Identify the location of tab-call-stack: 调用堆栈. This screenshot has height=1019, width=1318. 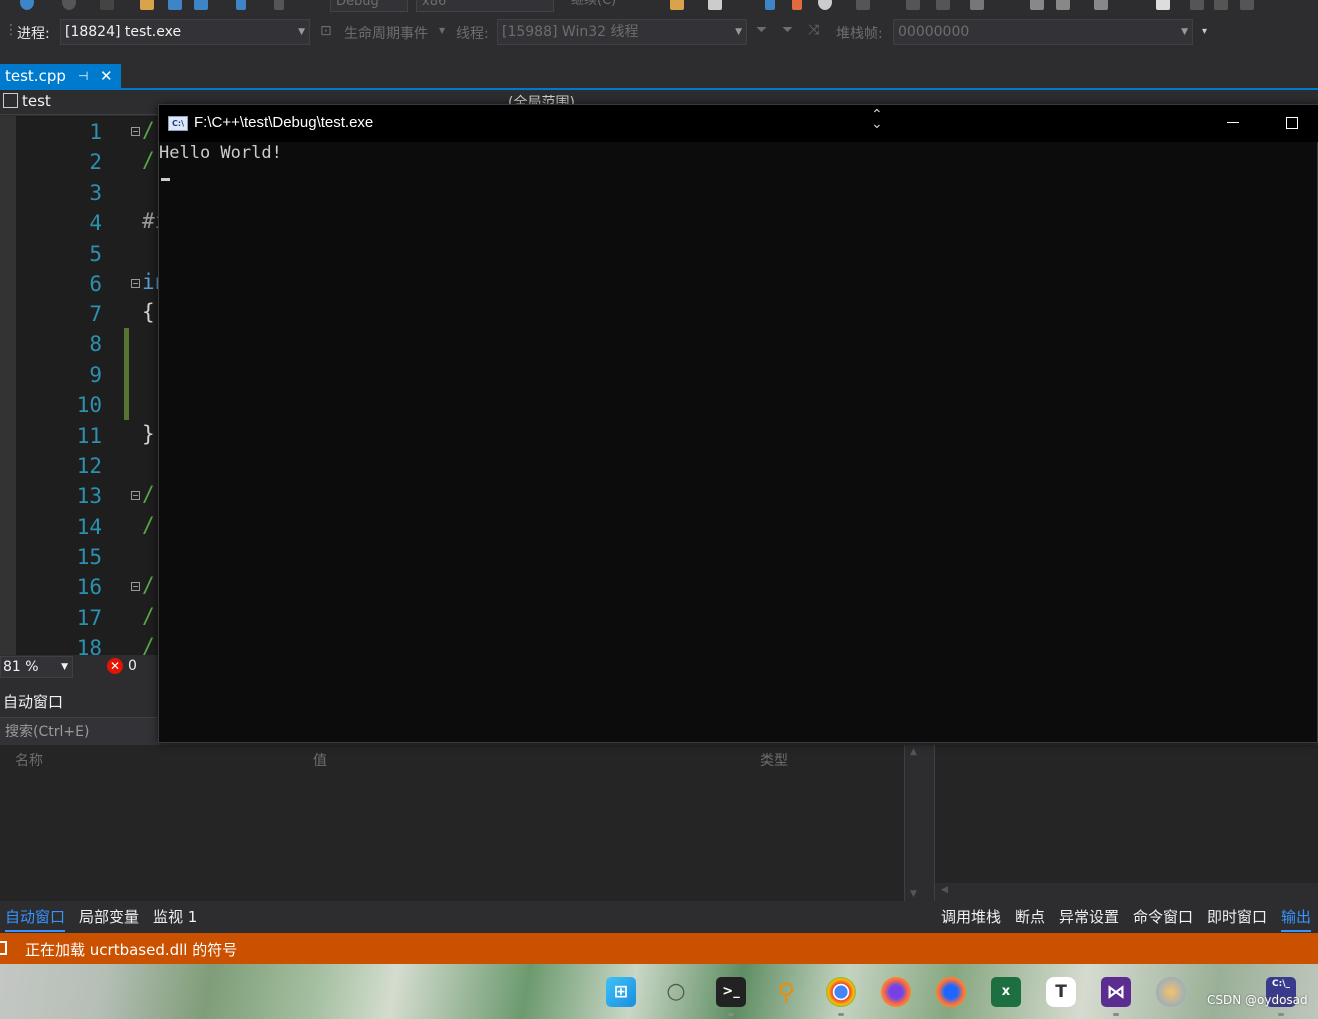
(971, 916).